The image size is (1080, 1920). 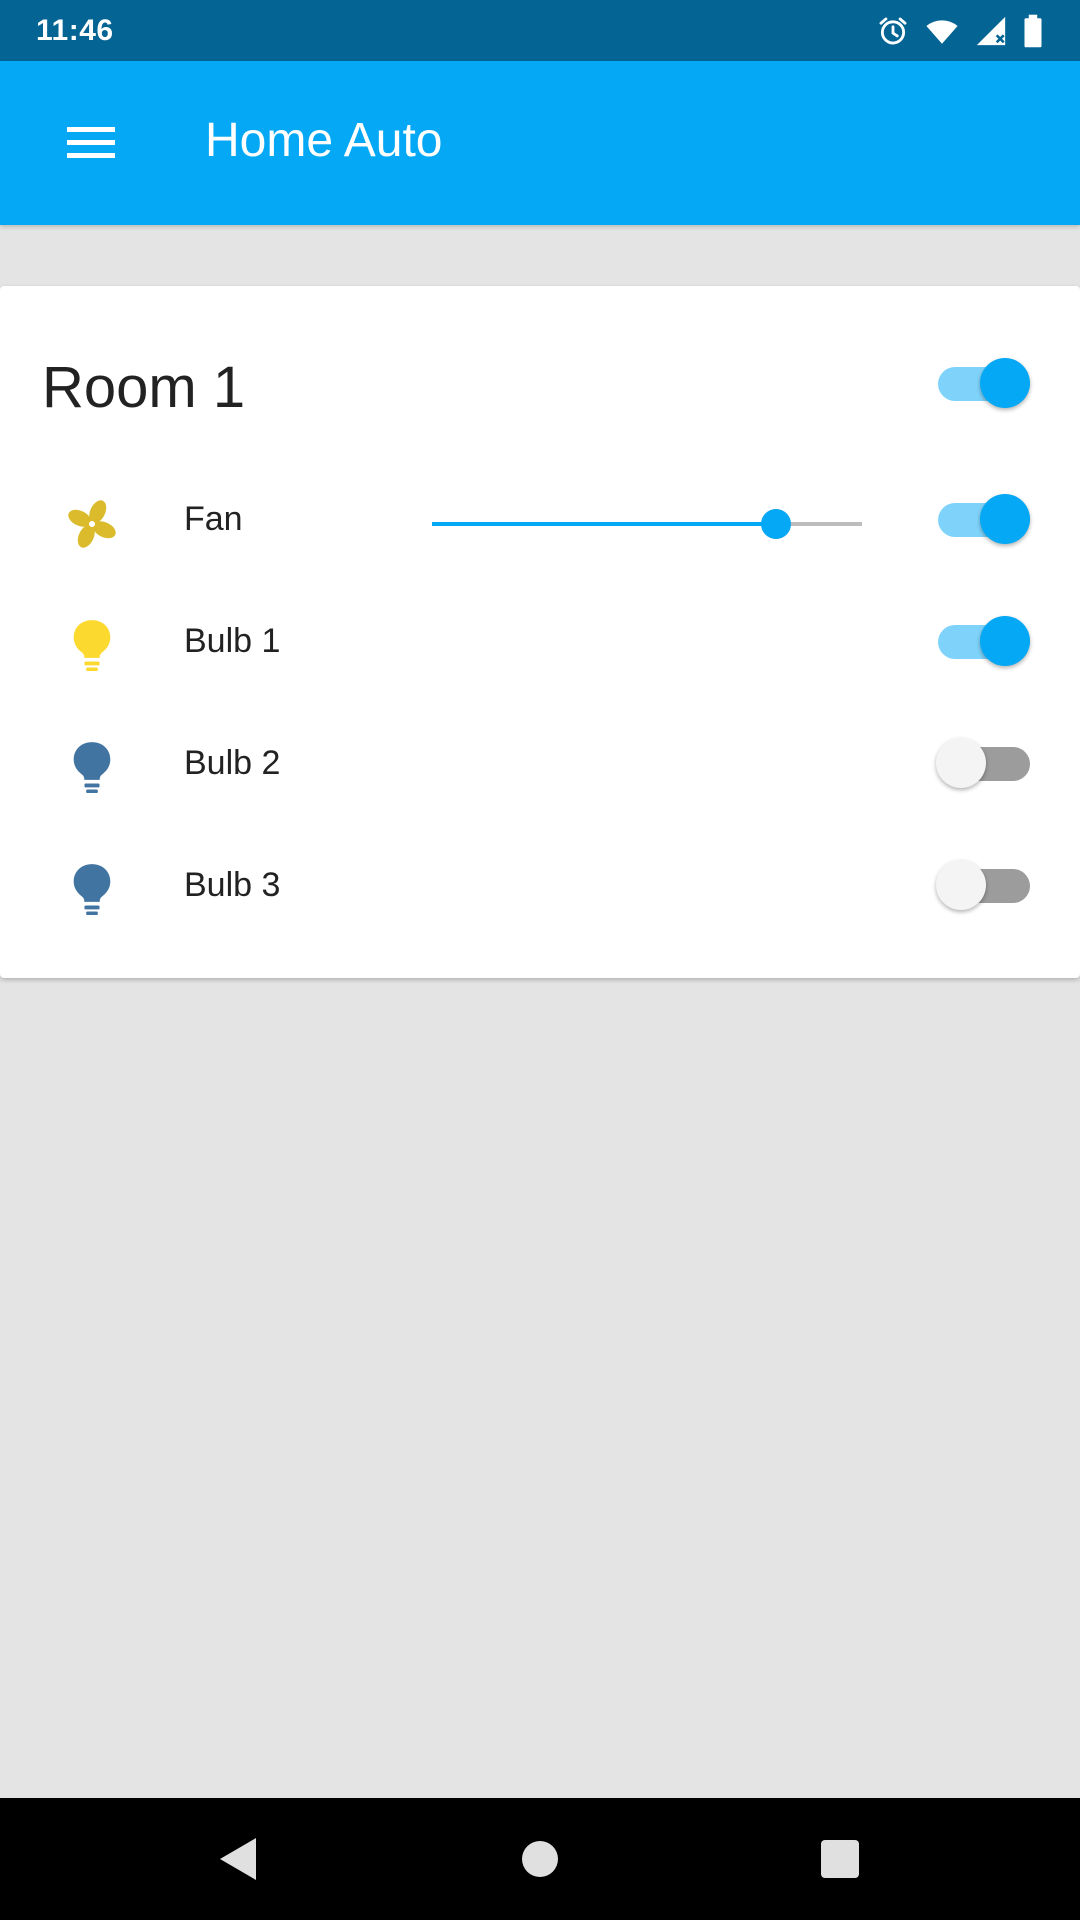 What do you see at coordinates (540, 143) in the screenshot?
I see `app-bar: Home Auto` at bounding box center [540, 143].